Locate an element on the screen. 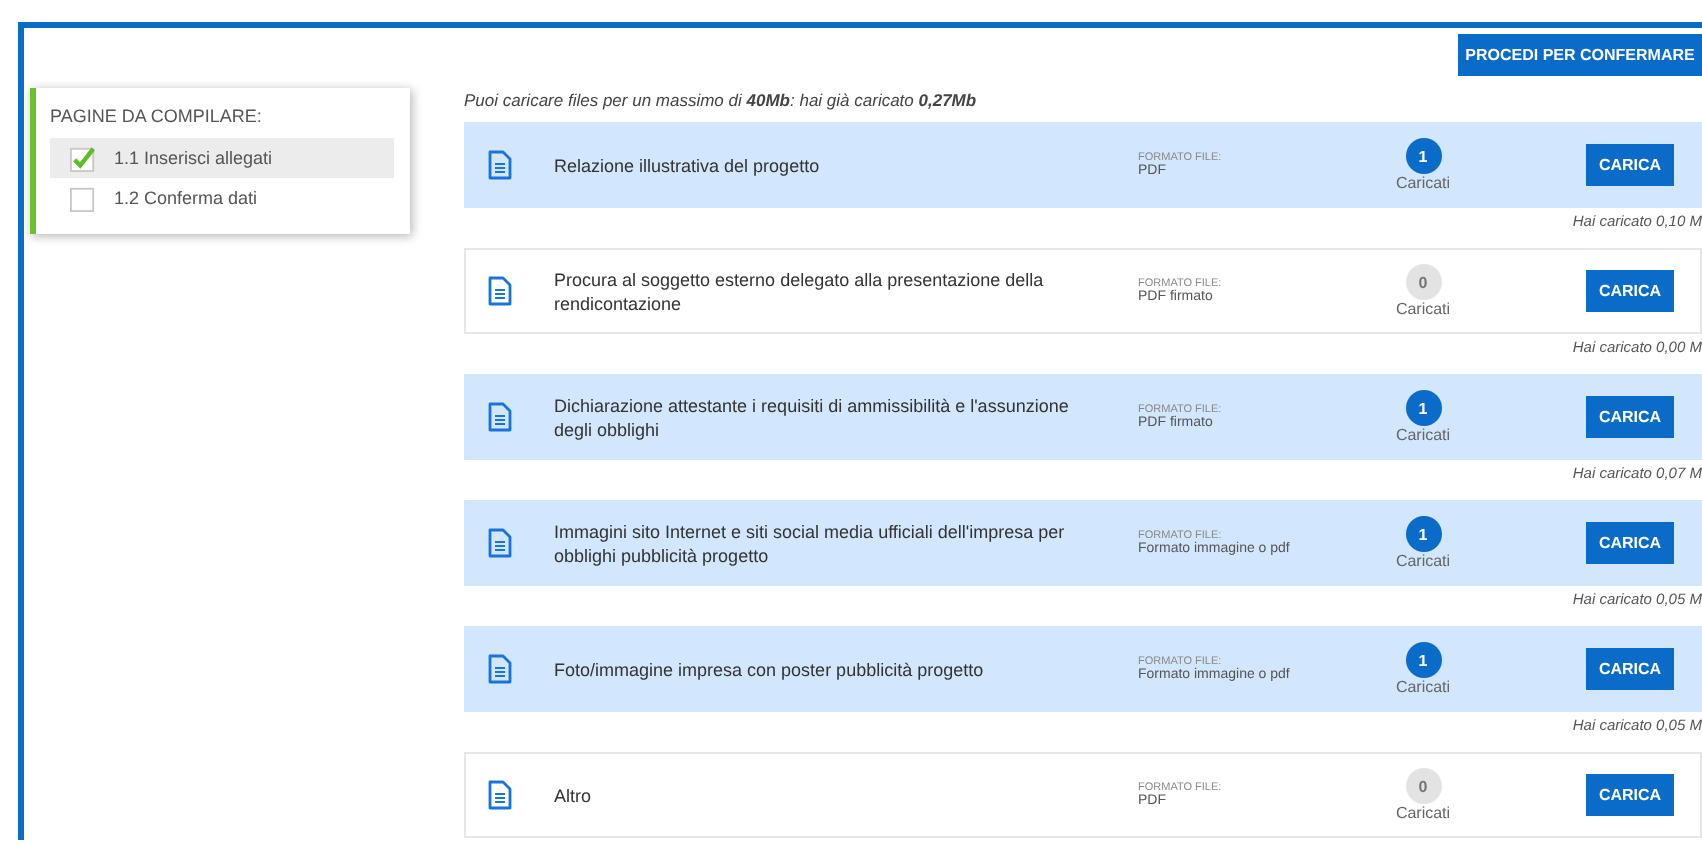 The image size is (1702, 846). sidebar-item: 1.2 Conferma dati is located at coordinates (222, 198).